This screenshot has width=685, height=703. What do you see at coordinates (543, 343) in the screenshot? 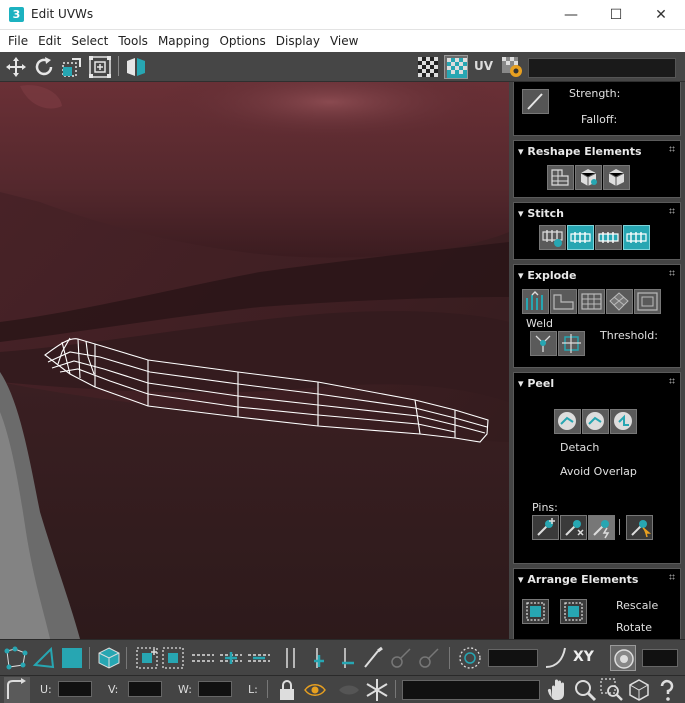
I see `weld-selected-icon` at bounding box center [543, 343].